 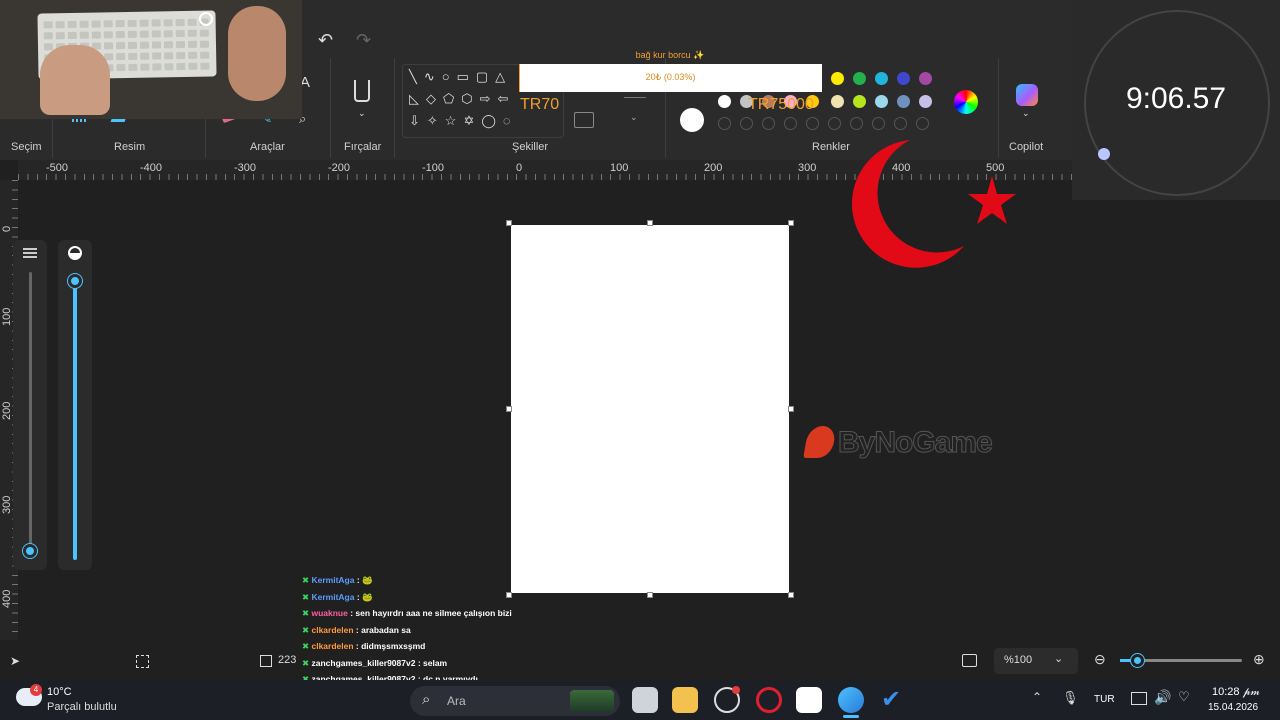 What do you see at coordinates (515, 701) in the screenshot?
I see `taskbar-search: ⌕ Ara` at bounding box center [515, 701].